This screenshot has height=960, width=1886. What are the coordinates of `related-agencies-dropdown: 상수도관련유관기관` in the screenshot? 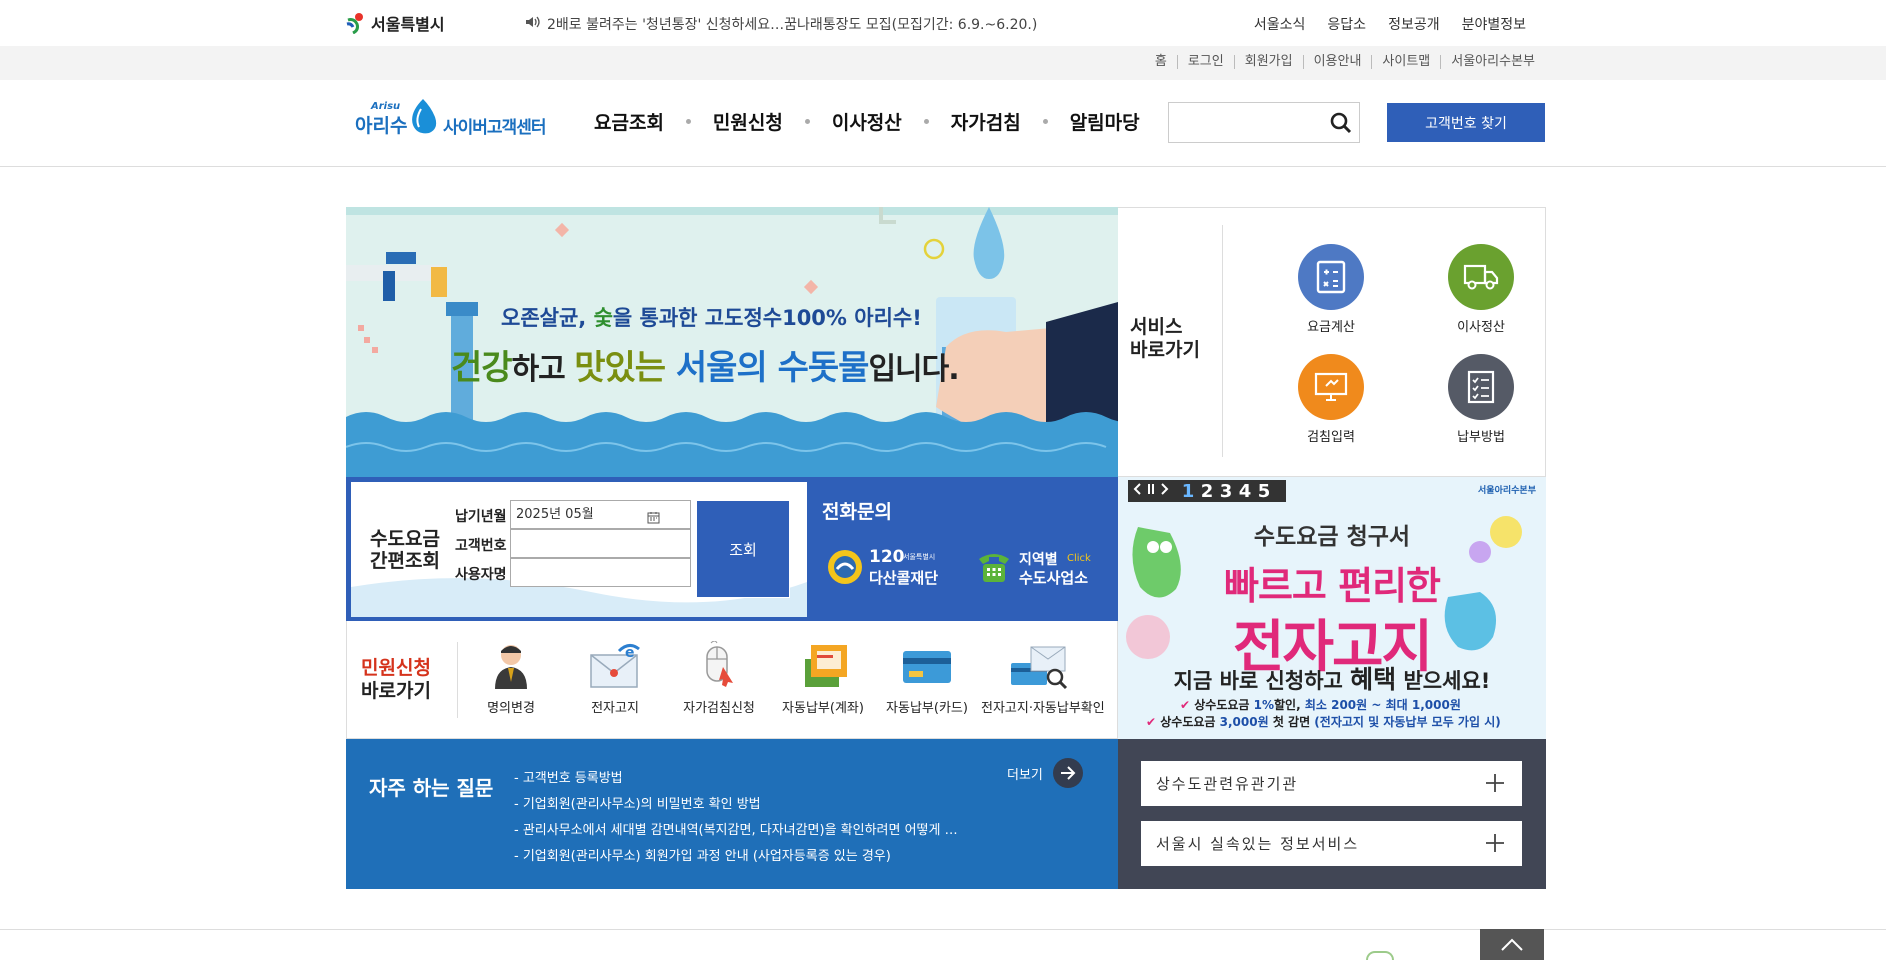 It's located at (1331, 783).